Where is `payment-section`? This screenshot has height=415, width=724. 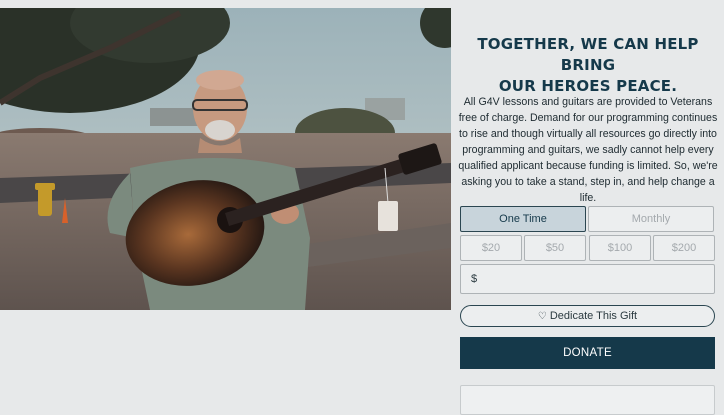 payment-section is located at coordinates (587, 400).